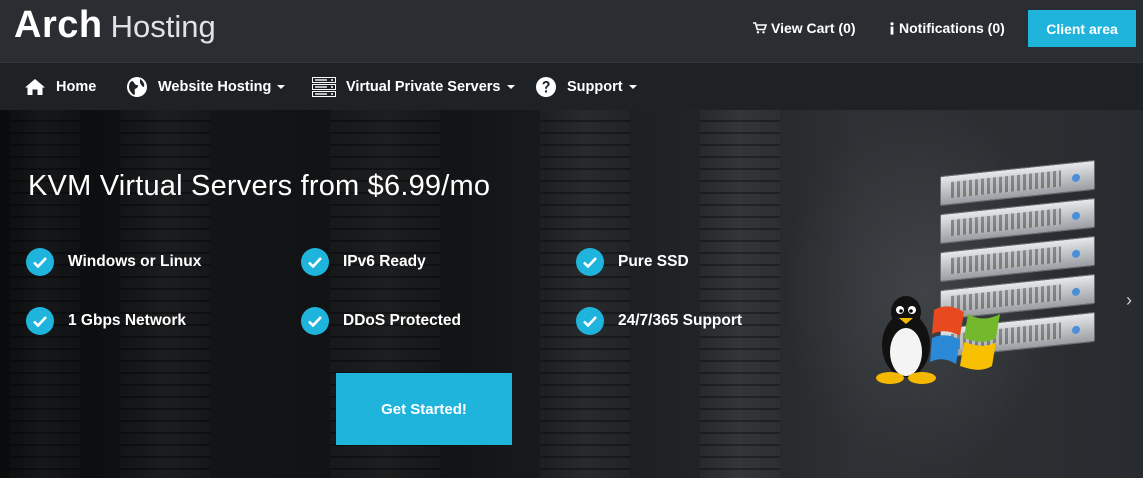  I want to click on carousel-next-arrow: ›, so click(1129, 300).